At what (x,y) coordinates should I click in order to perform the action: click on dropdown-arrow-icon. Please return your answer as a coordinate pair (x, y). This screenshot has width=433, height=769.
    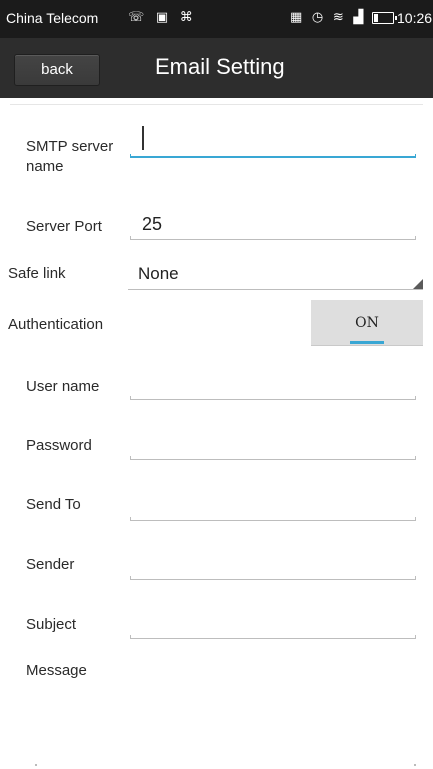
    Looking at the image, I should click on (418, 284).